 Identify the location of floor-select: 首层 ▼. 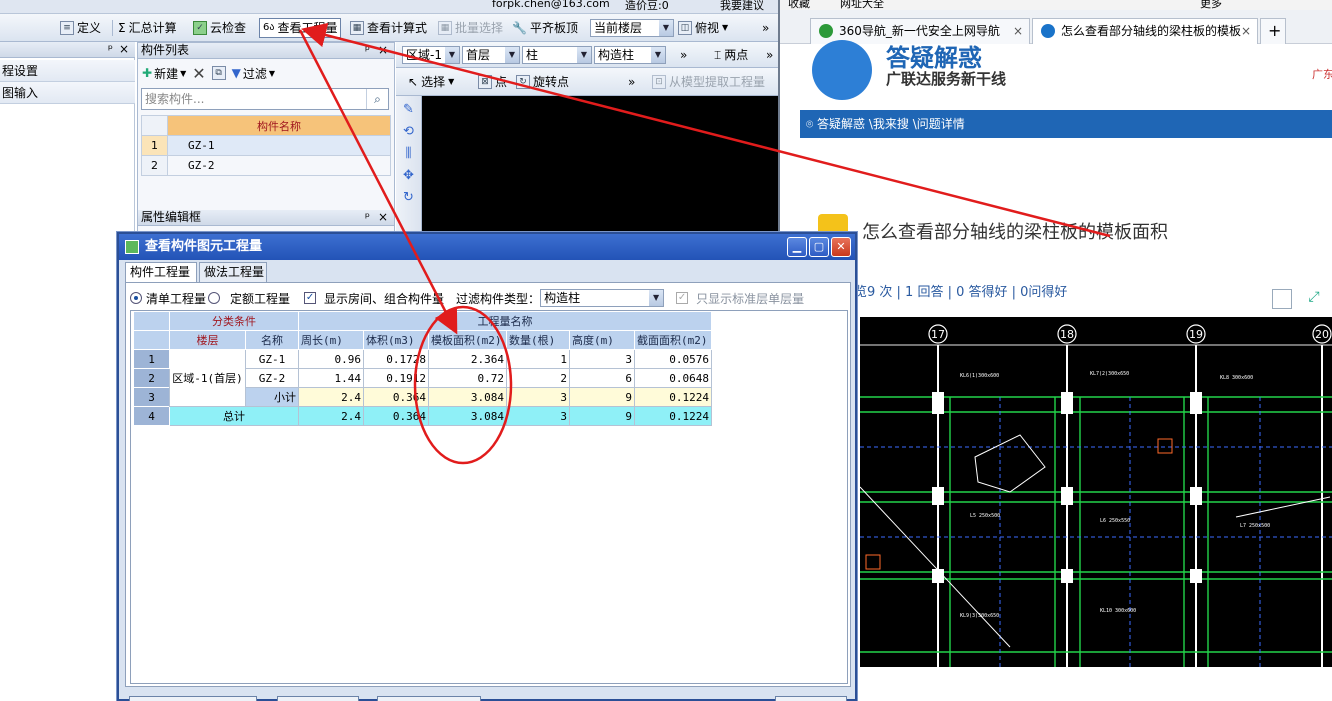
(491, 55).